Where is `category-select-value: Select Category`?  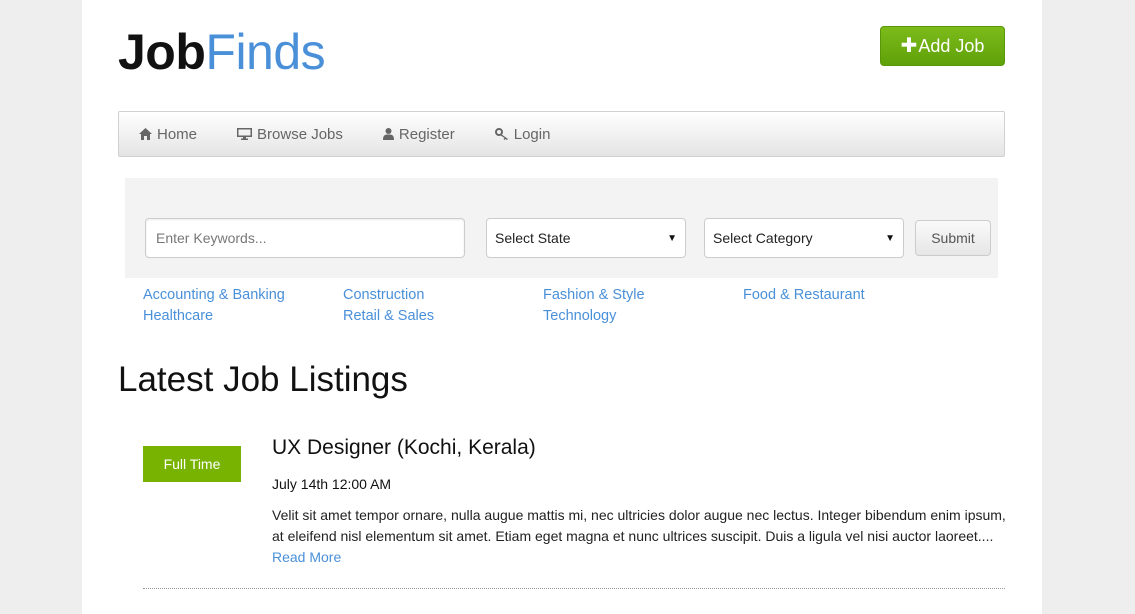
category-select-value: Select Category is located at coordinates (763, 238).